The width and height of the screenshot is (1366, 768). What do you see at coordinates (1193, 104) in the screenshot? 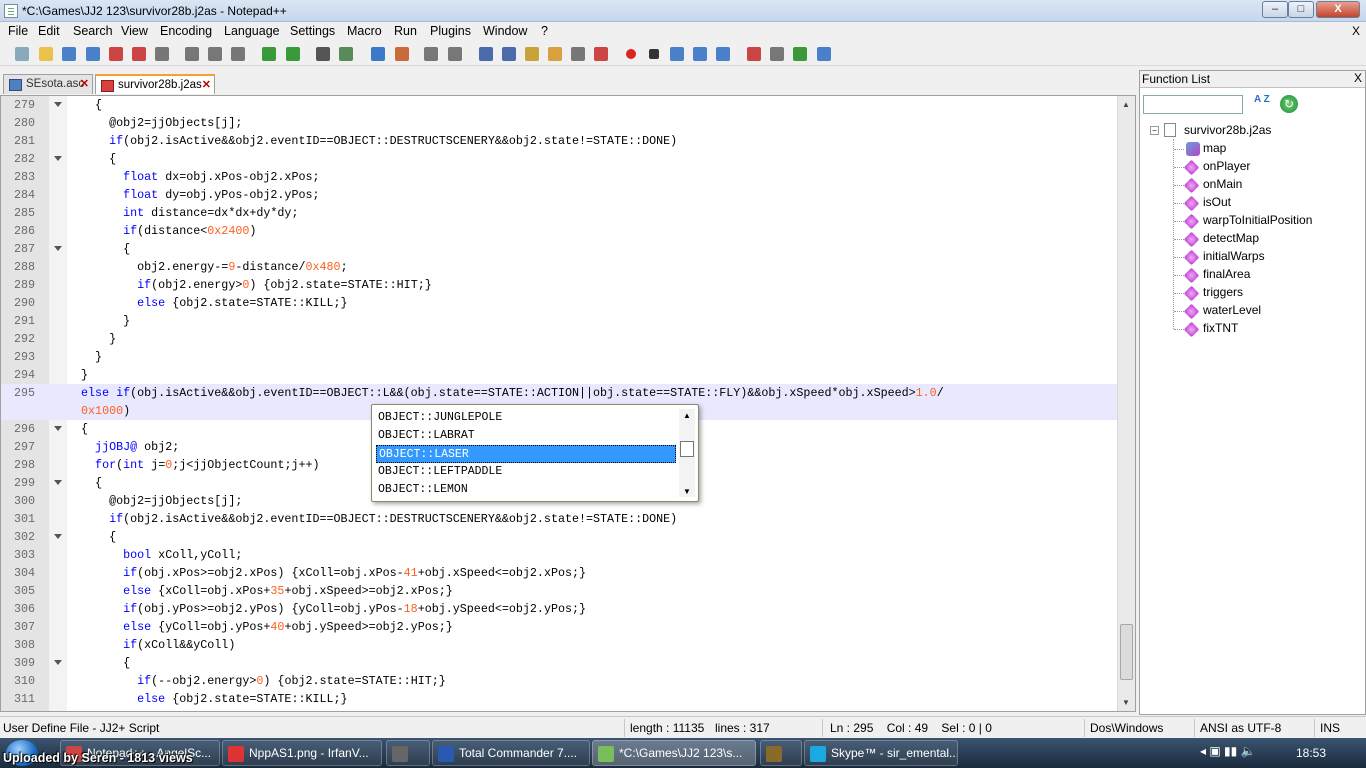
I see `function-search-input` at bounding box center [1193, 104].